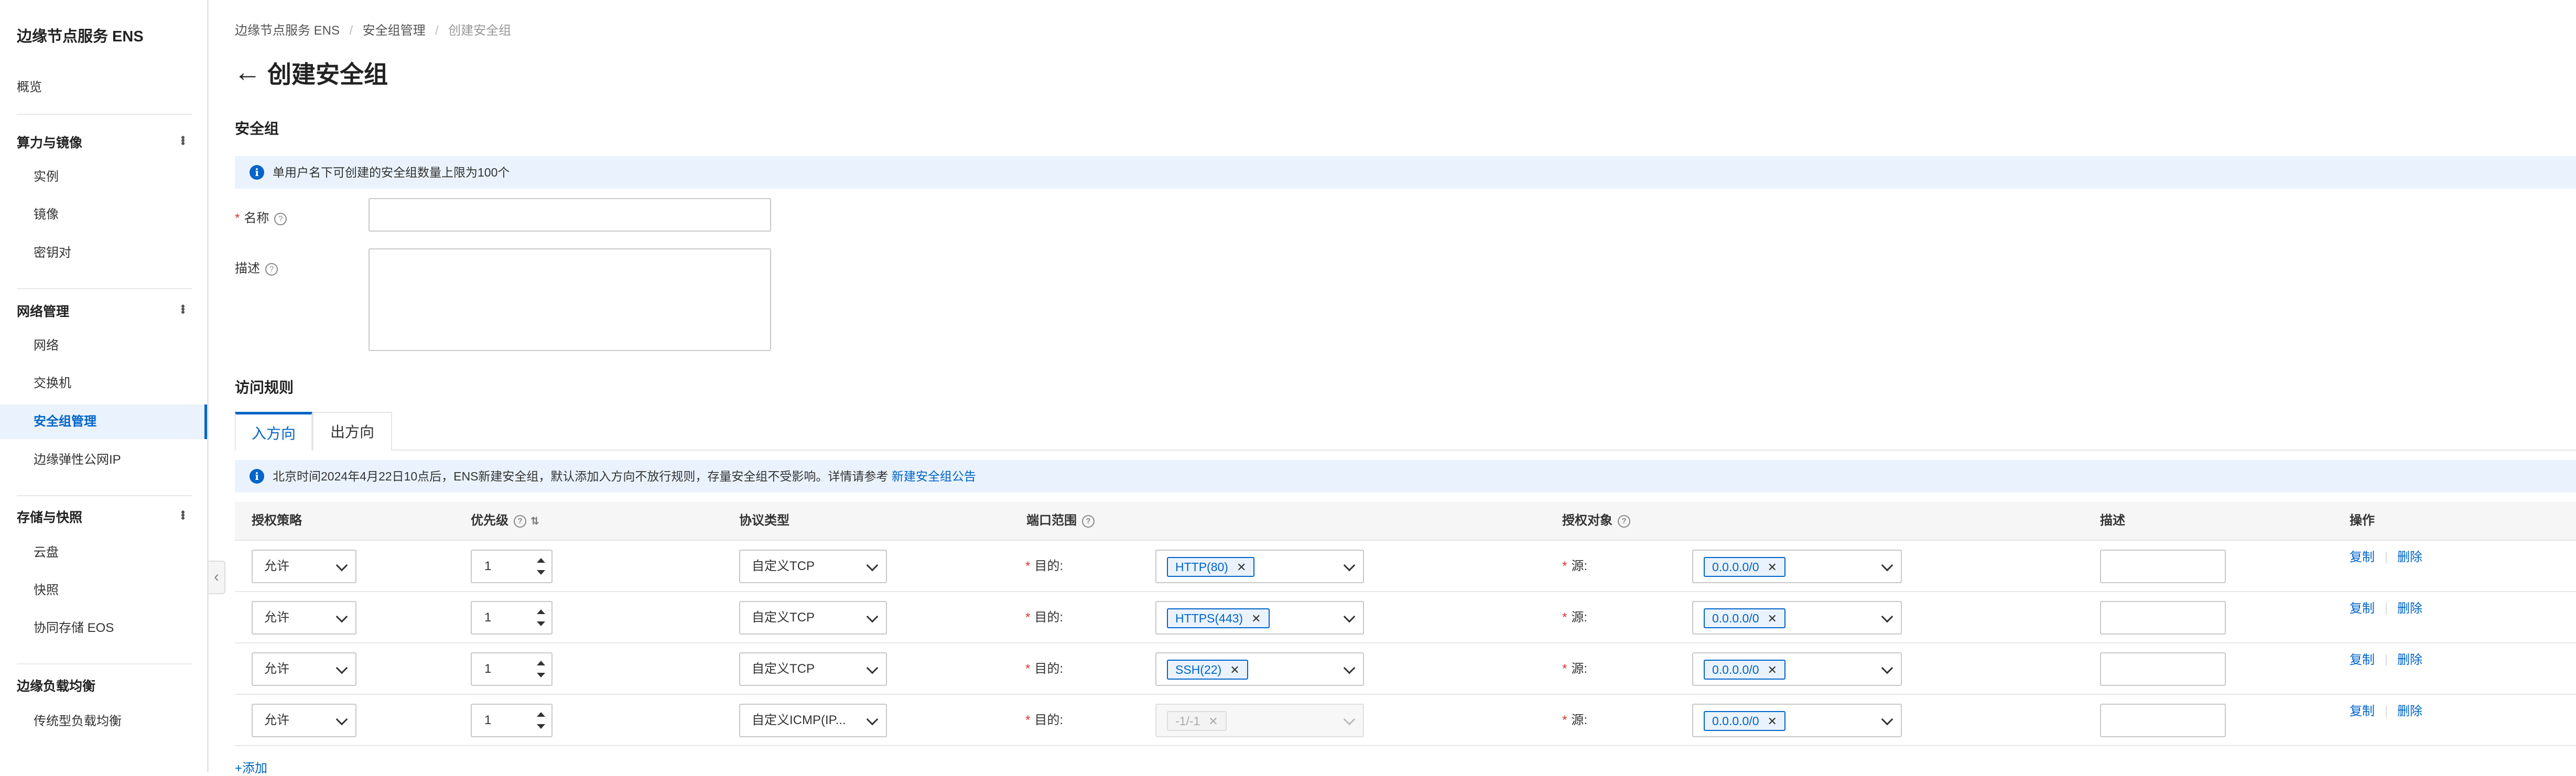 The image size is (2576, 776). Describe the element at coordinates (1405, 172) in the screenshot. I see `quota-notice: i 单用户名下可创建的安全组数量上限为100个` at that location.